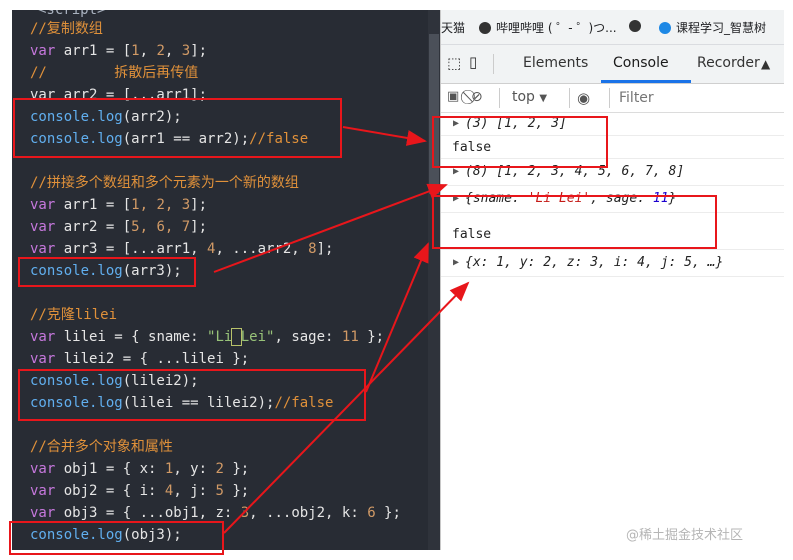  Describe the element at coordinates (66, 29) in the screenshot. I see `code-line: //复制数组` at that location.